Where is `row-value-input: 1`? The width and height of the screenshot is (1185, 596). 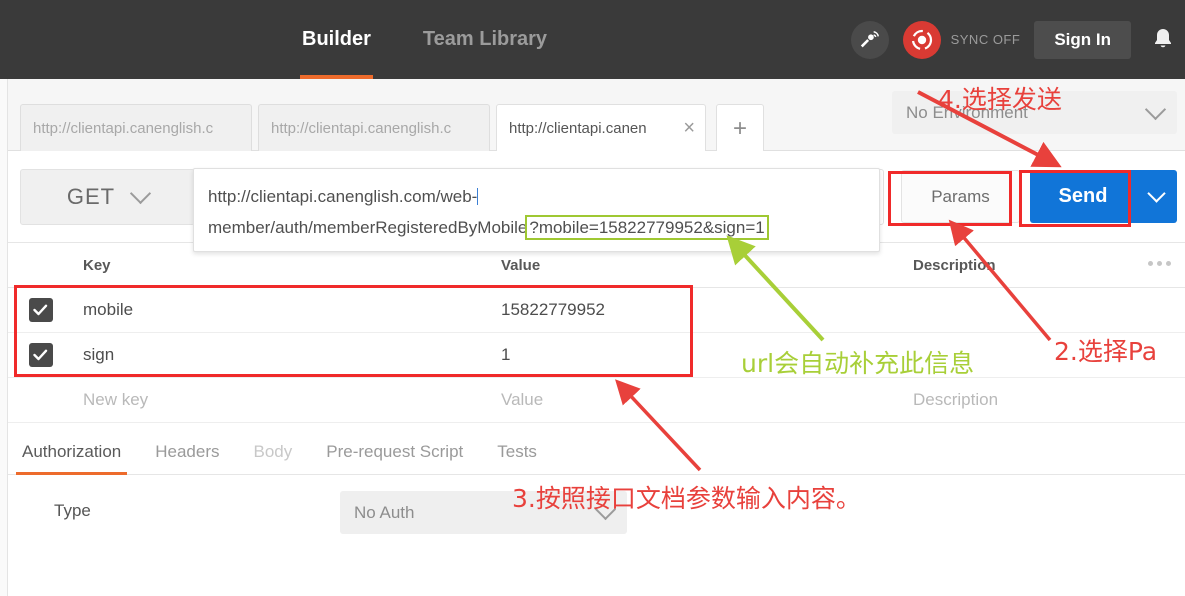 row-value-input: 1 is located at coordinates (699, 355).